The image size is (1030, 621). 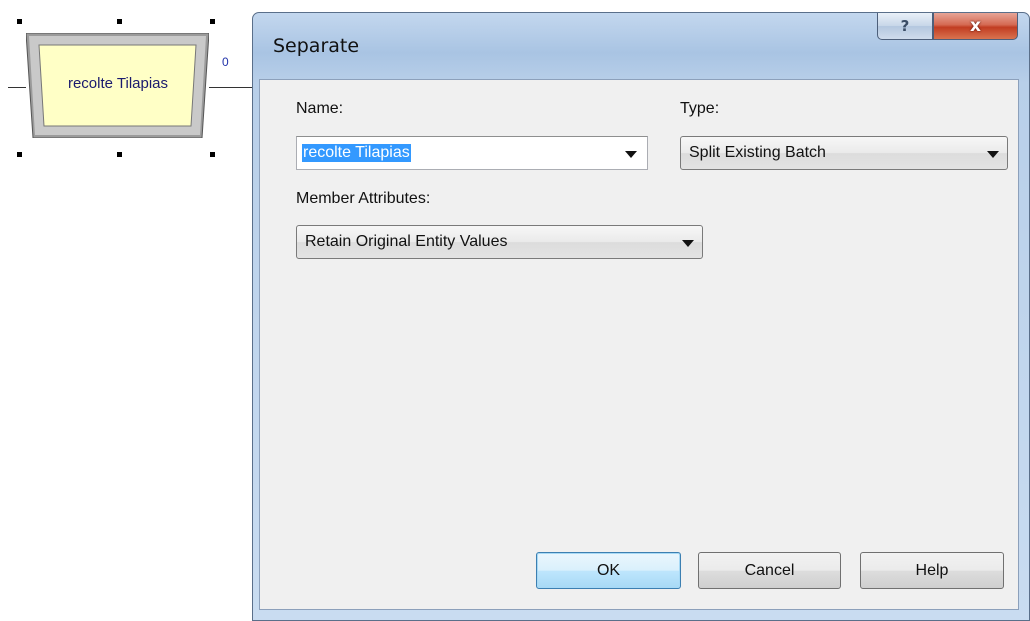 What do you see at coordinates (230, 87) in the screenshot?
I see `outgoing-connector` at bounding box center [230, 87].